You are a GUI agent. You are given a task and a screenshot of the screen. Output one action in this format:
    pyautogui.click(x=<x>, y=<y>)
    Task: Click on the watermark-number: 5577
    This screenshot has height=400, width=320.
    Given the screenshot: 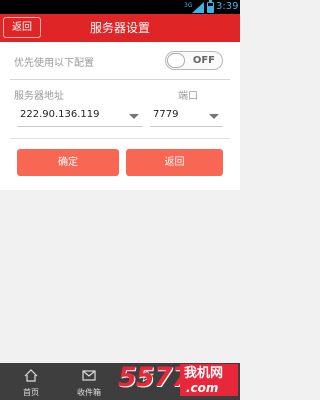 What is the action you would take?
    pyautogui.click(x=154, y=377)
    